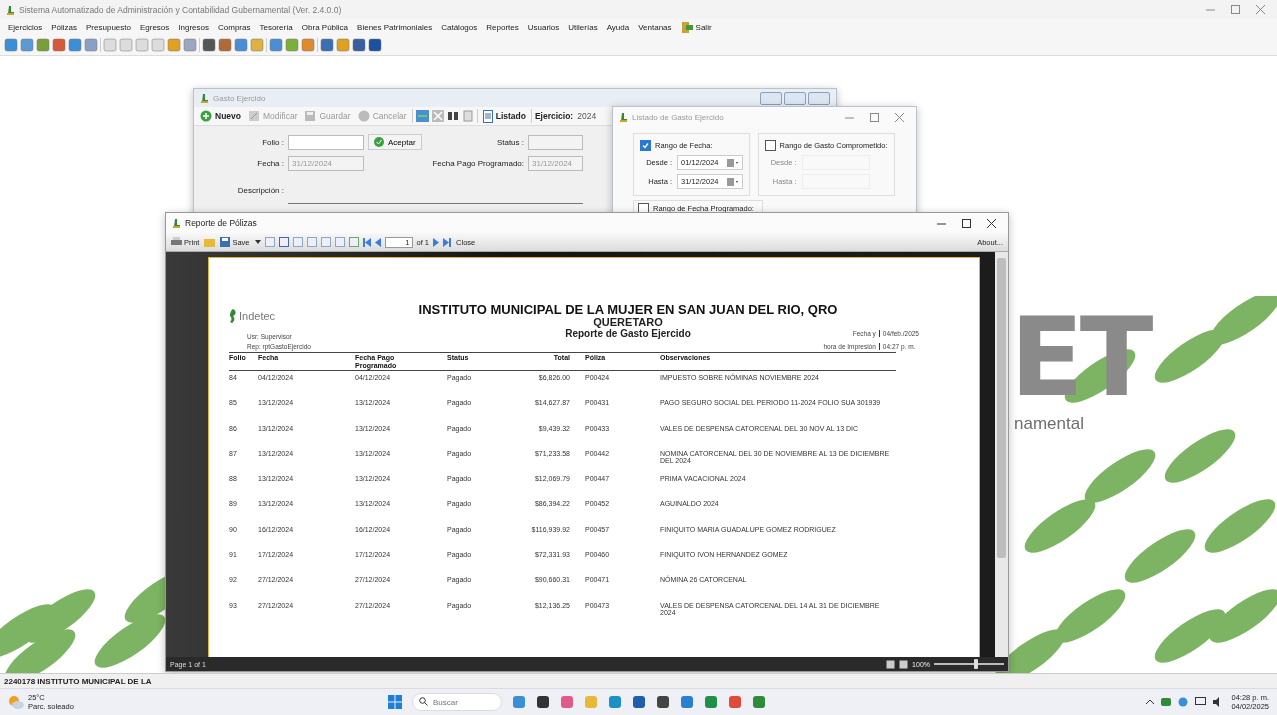  What do you see at coordinates (78, 681) in the screenshot?
I see `status-text: 2240178 INSTITUTO MUNICIPAL DE LA` at bounding box center [78, 681].